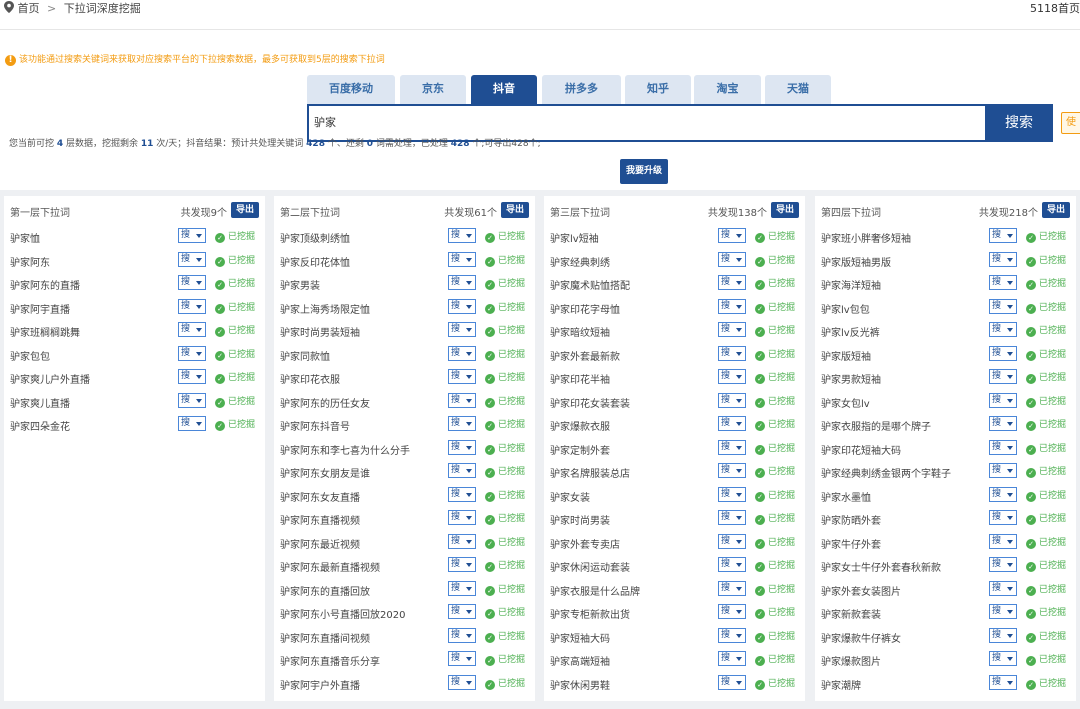  What do you see at coordinates (30, 261) in the screenshot?
I see `keyword-text: 驴家阿东` at bounding box center [30, 261].